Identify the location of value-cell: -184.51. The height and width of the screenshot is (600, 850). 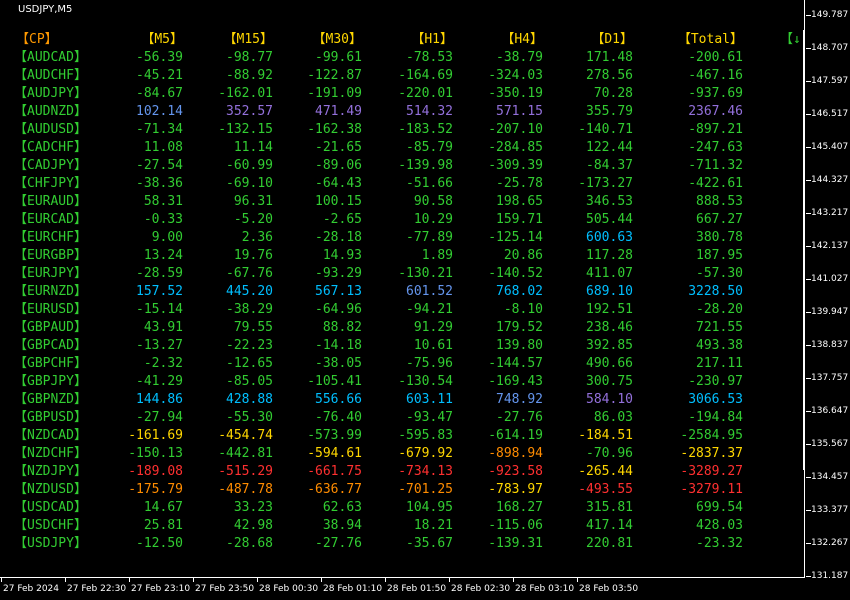
(605, 435).